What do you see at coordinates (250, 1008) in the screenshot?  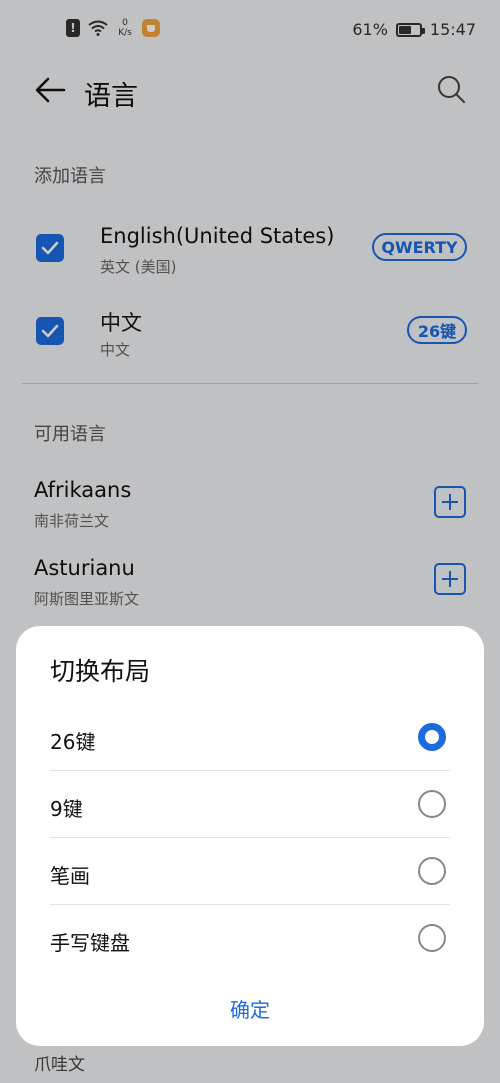 I see `confirm-button: 确定` at bounding box center [250, 1008].